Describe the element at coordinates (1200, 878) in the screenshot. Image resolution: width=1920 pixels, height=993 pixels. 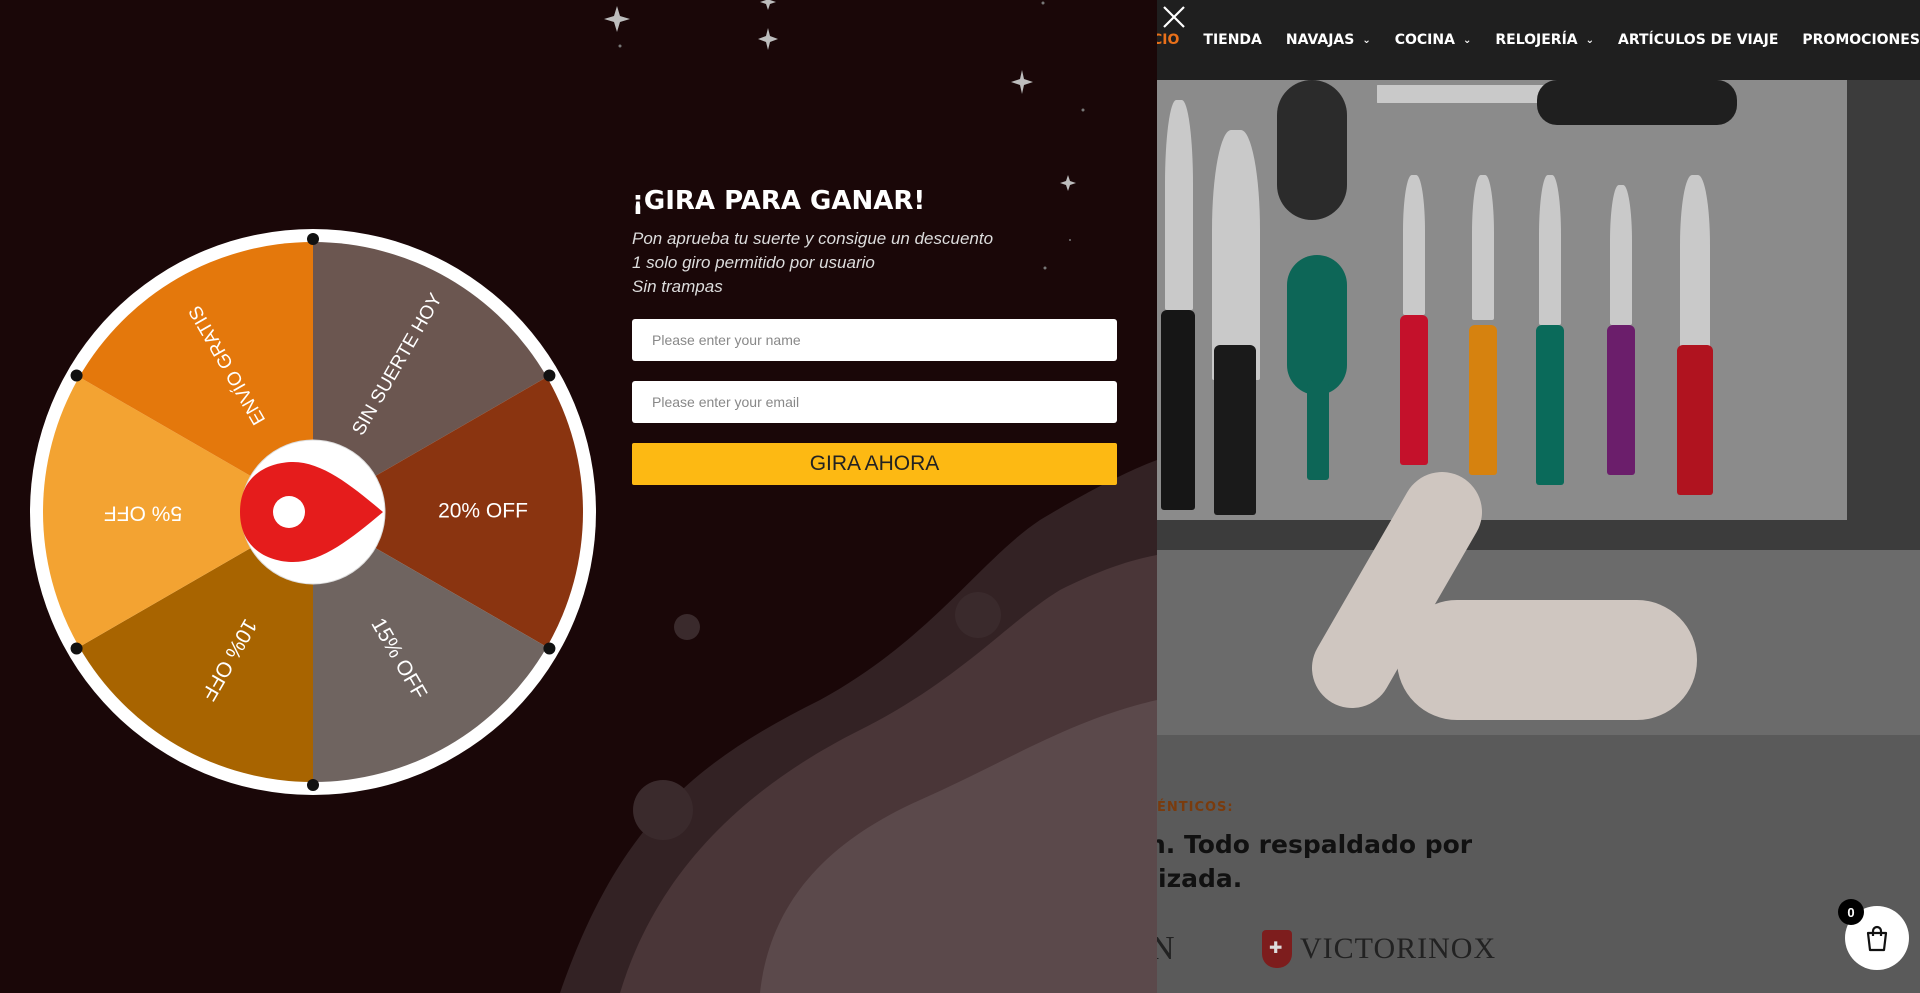
I see `headline-line-2: izada.` at that location.